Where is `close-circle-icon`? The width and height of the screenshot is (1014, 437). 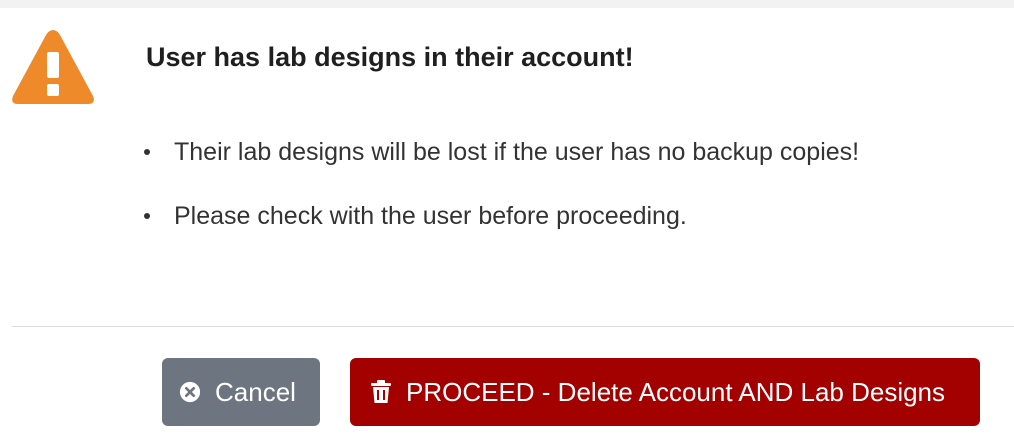
close-circle-icon is located at coordinates (190, 392).